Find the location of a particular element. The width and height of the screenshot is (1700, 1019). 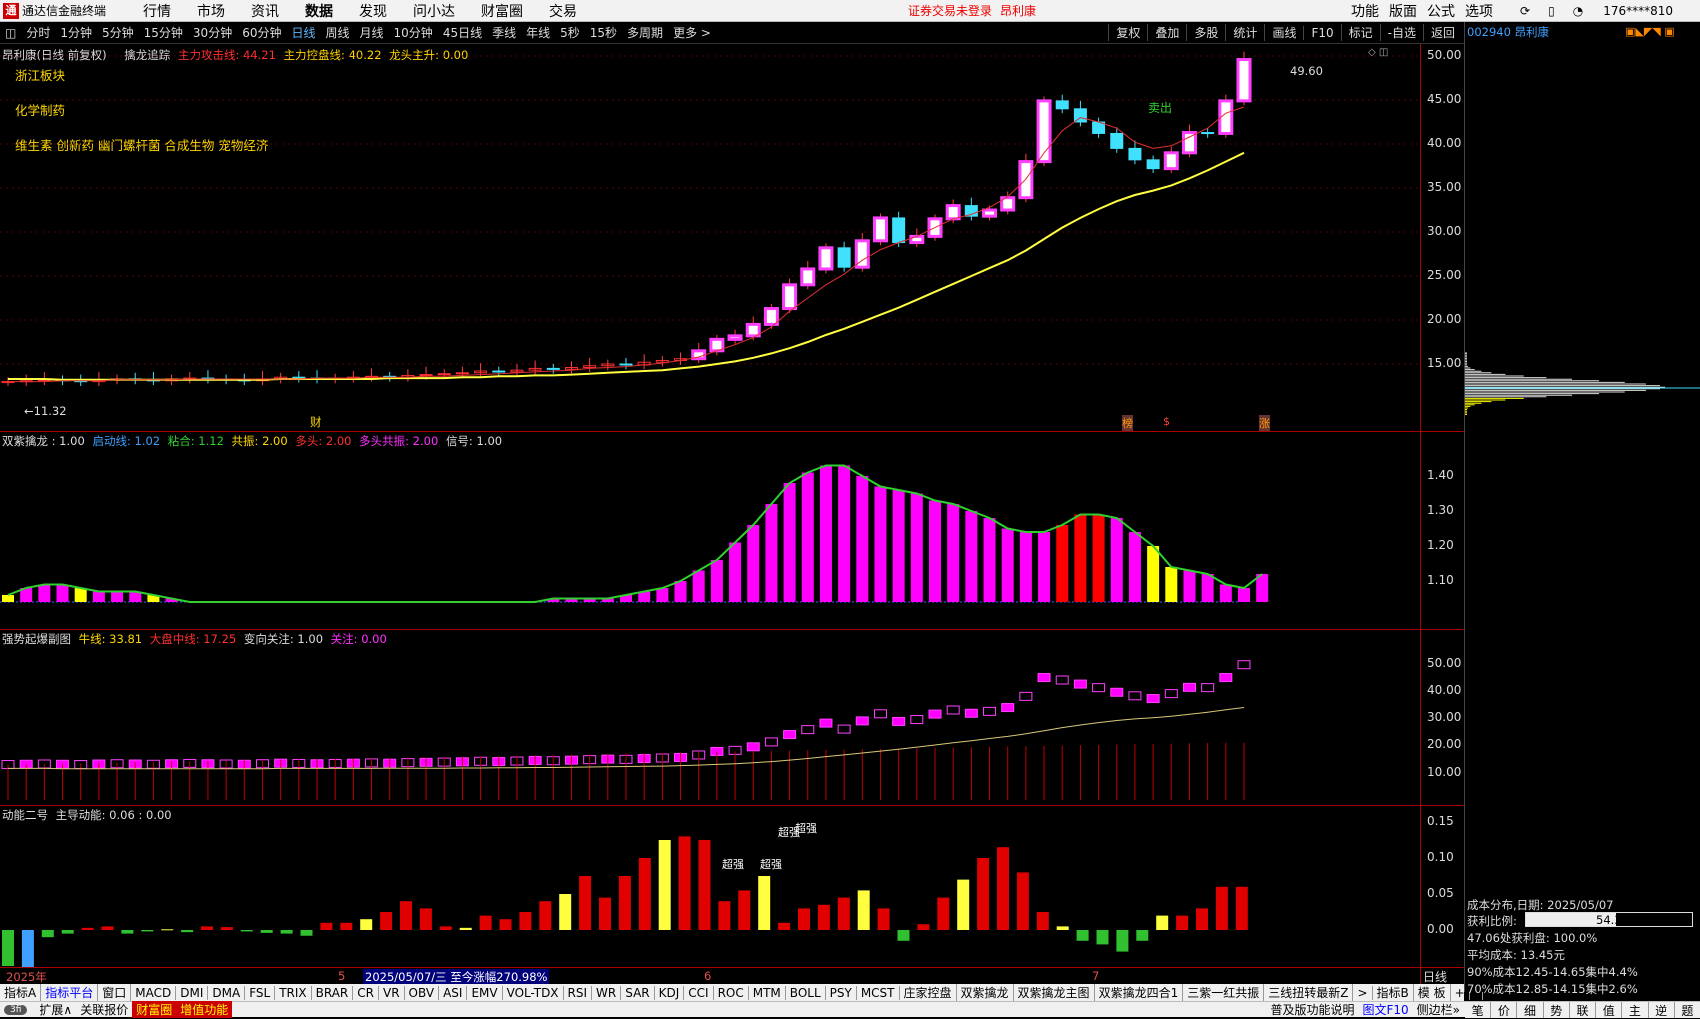

indicator-tab: VR is located at coordinates (392, 992).